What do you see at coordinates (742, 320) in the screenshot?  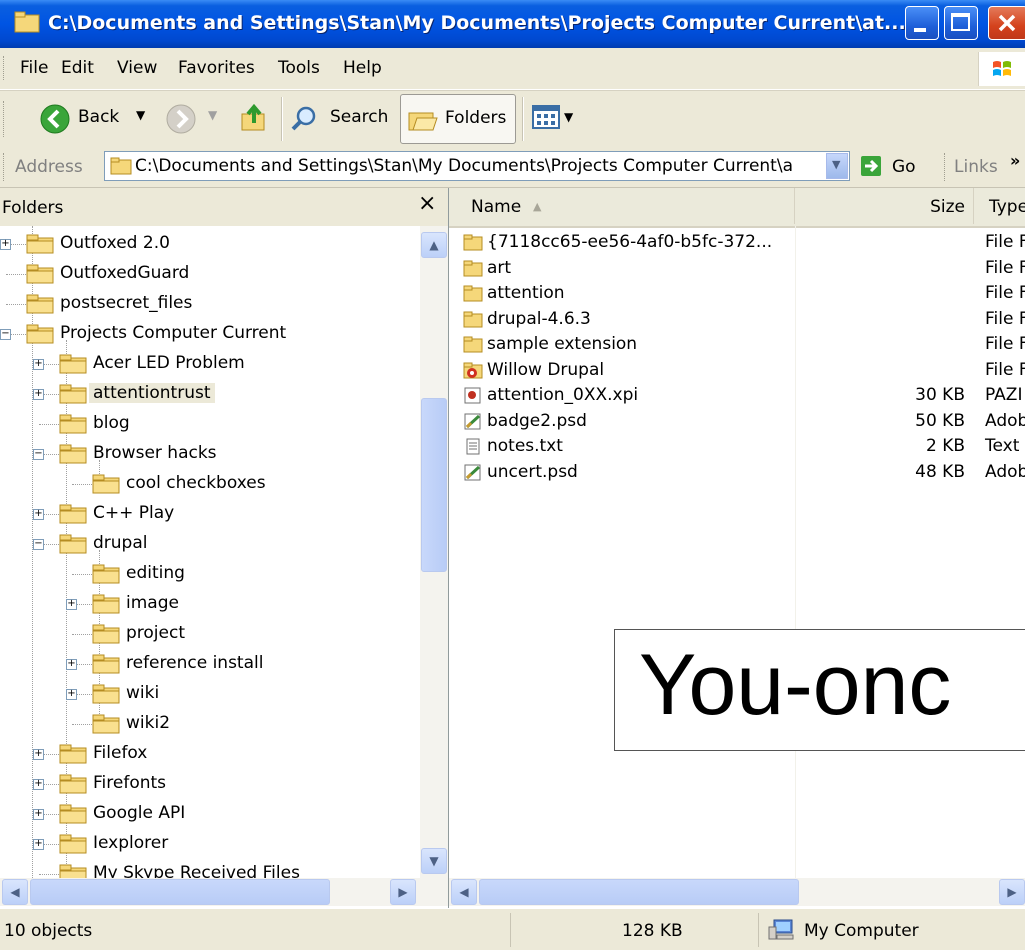 I see `file-row: drupal-4.6.3 File F` at bounding box center [742, 320].